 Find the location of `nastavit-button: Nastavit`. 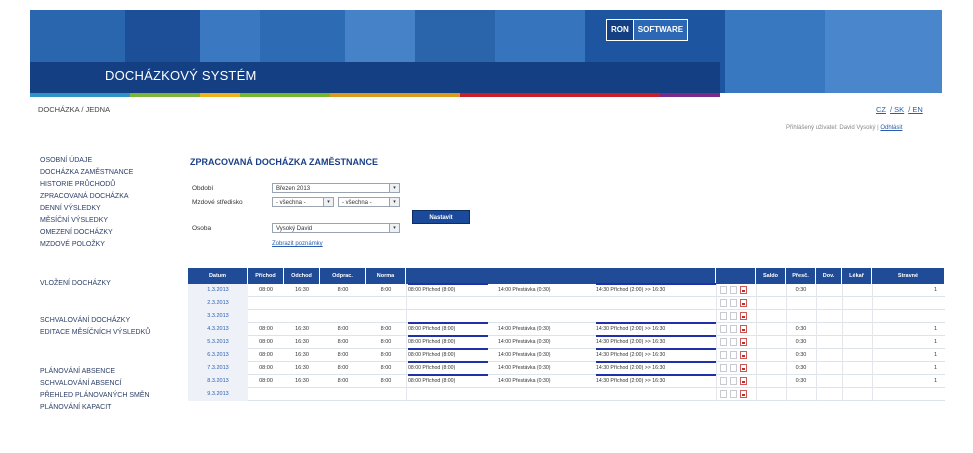

nastavit-button: Nastavit is located at coordinates (441, 217).